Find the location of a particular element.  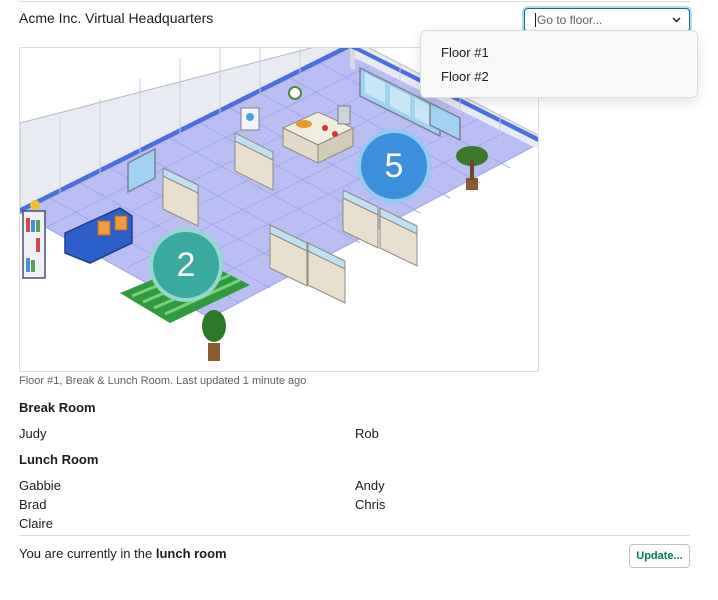

occupancy-count: 5 is located at coordinates (394, 165).